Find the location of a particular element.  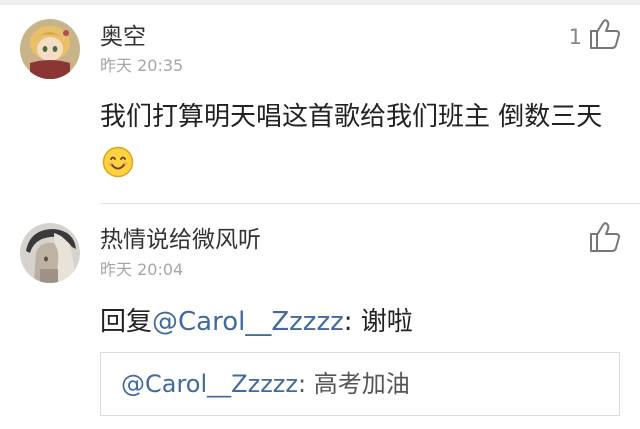

reply-prefix: 回复 is located at coordinates (126, 322).